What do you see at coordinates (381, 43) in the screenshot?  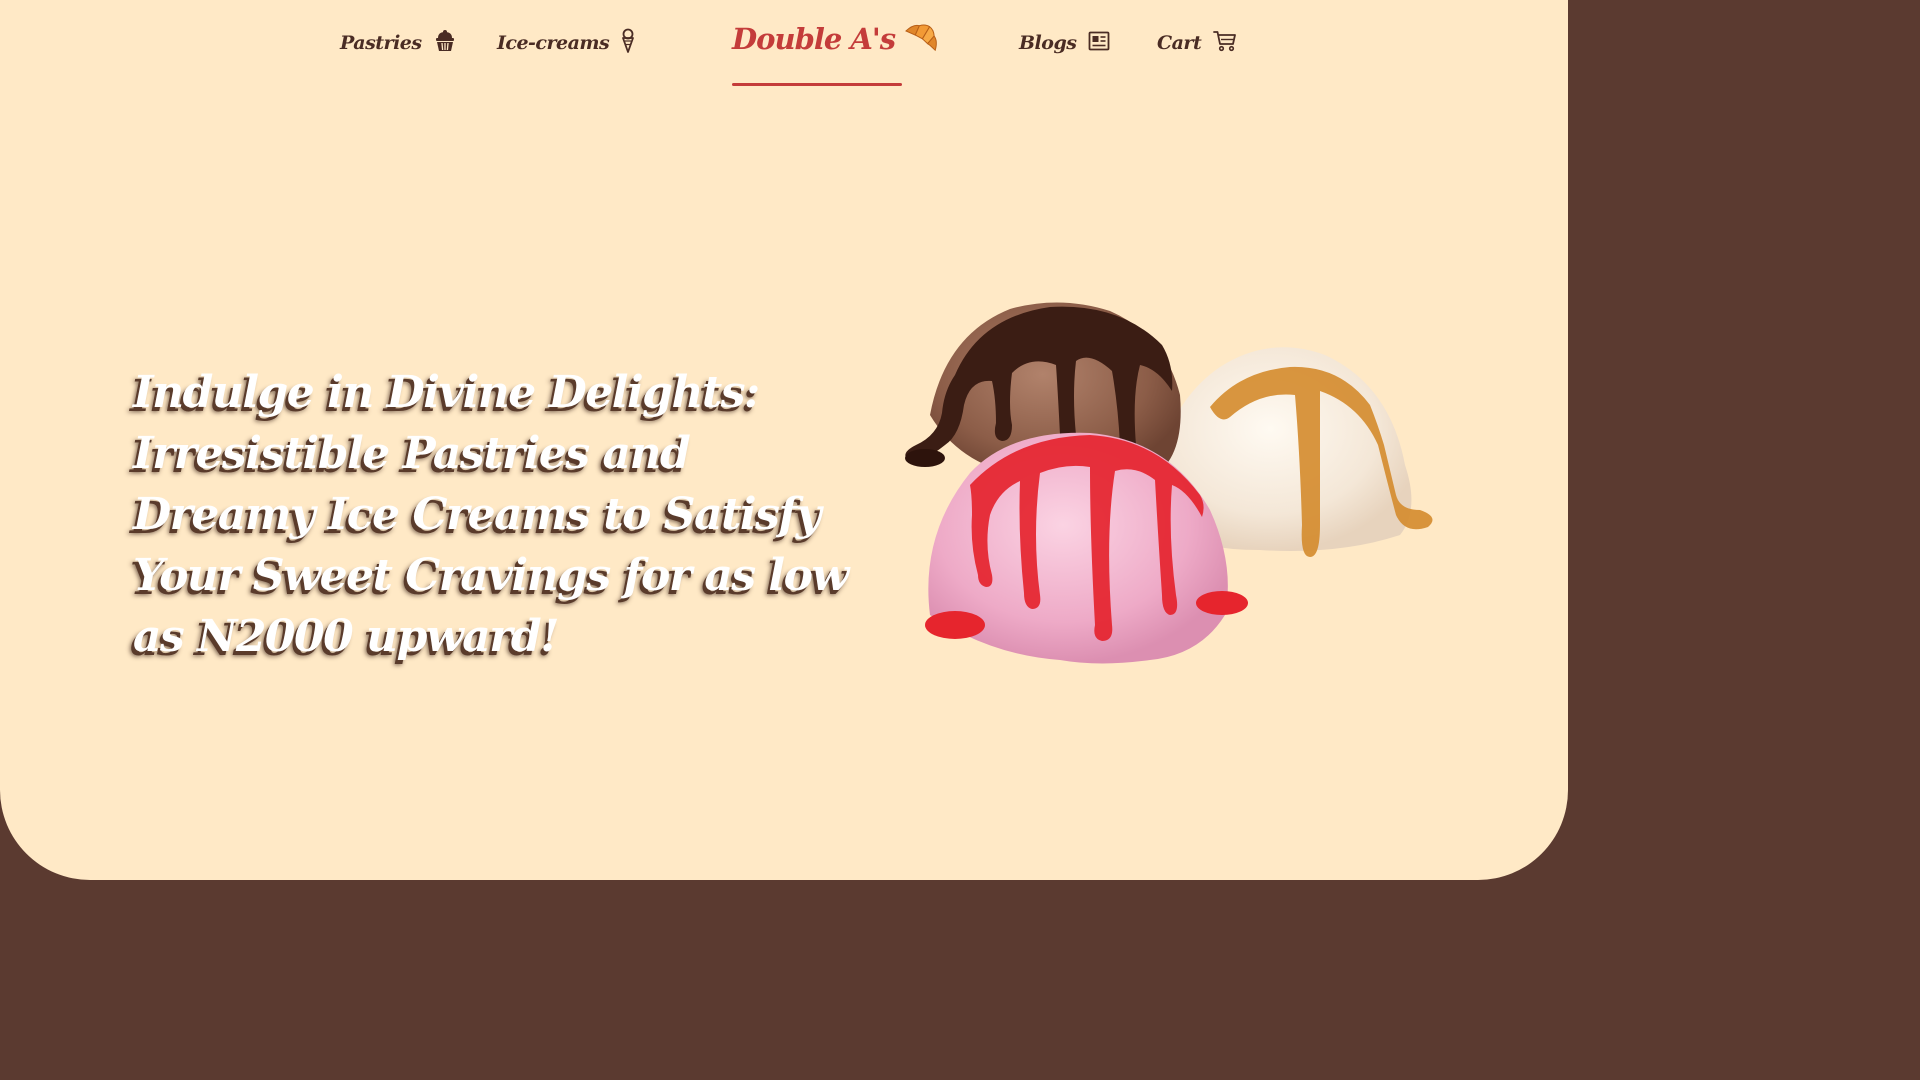 I see `nav-pastries-label: Pastries` at bounding box center [381, 43].